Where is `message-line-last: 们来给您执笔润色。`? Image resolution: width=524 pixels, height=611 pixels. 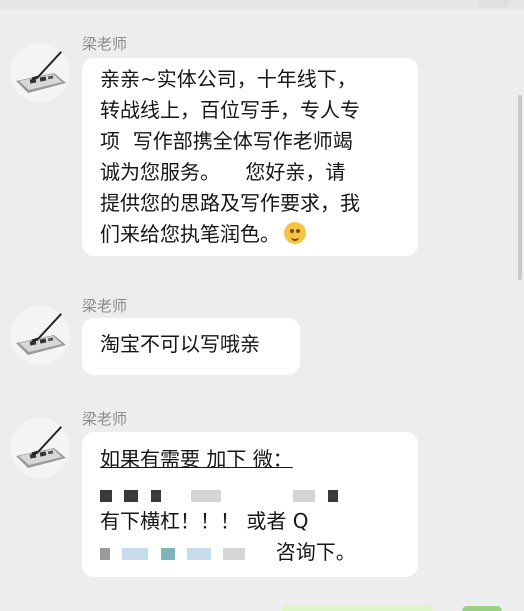
message-line-last: 们来给您执笔润色。 is located at coordinates (250, 234).